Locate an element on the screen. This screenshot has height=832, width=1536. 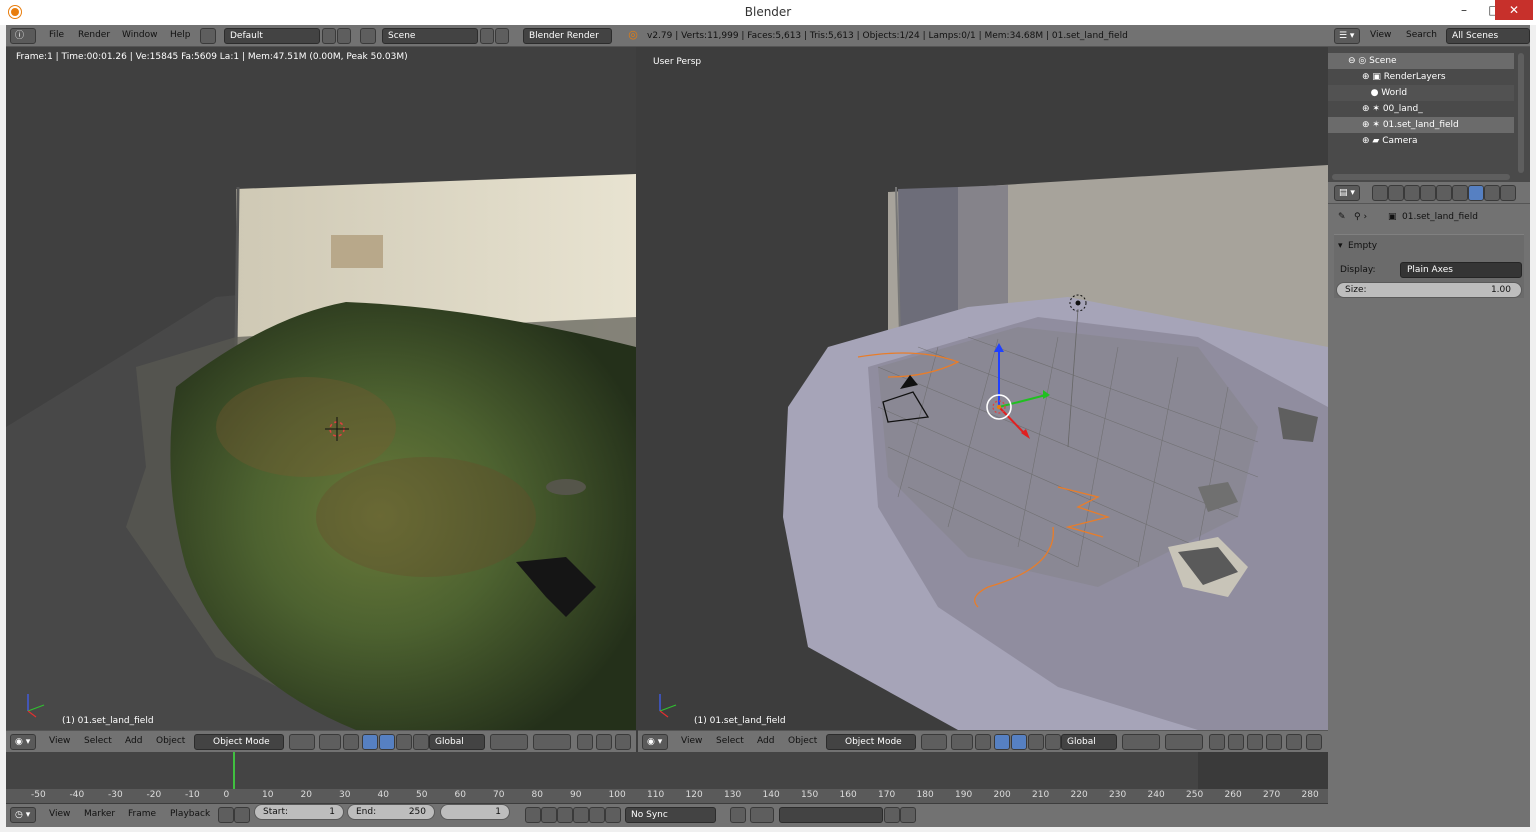
remove-layout-icon is located at coordinates (344, 36).